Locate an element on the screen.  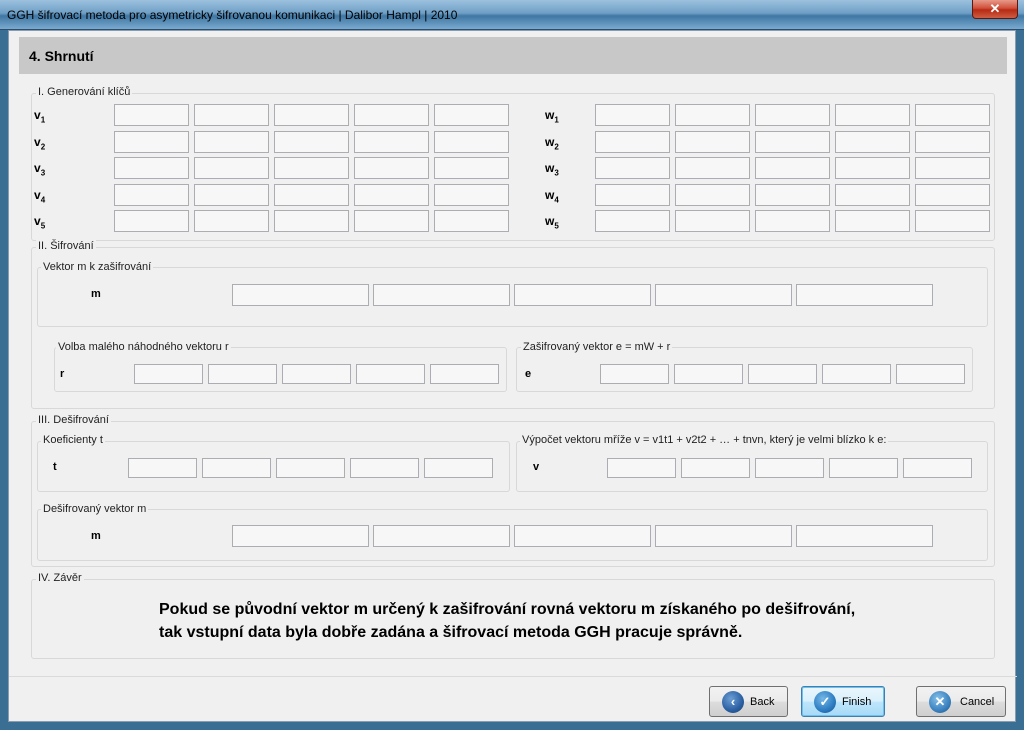
v1-label: v1 is located at coordinates (40, 116).